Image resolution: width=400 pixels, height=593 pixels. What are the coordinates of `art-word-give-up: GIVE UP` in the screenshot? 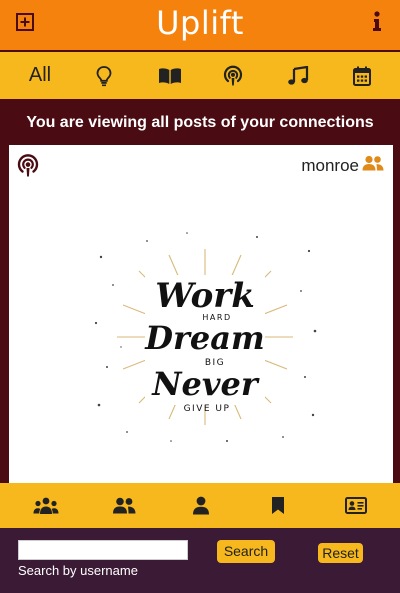 It's located at (207, 409).